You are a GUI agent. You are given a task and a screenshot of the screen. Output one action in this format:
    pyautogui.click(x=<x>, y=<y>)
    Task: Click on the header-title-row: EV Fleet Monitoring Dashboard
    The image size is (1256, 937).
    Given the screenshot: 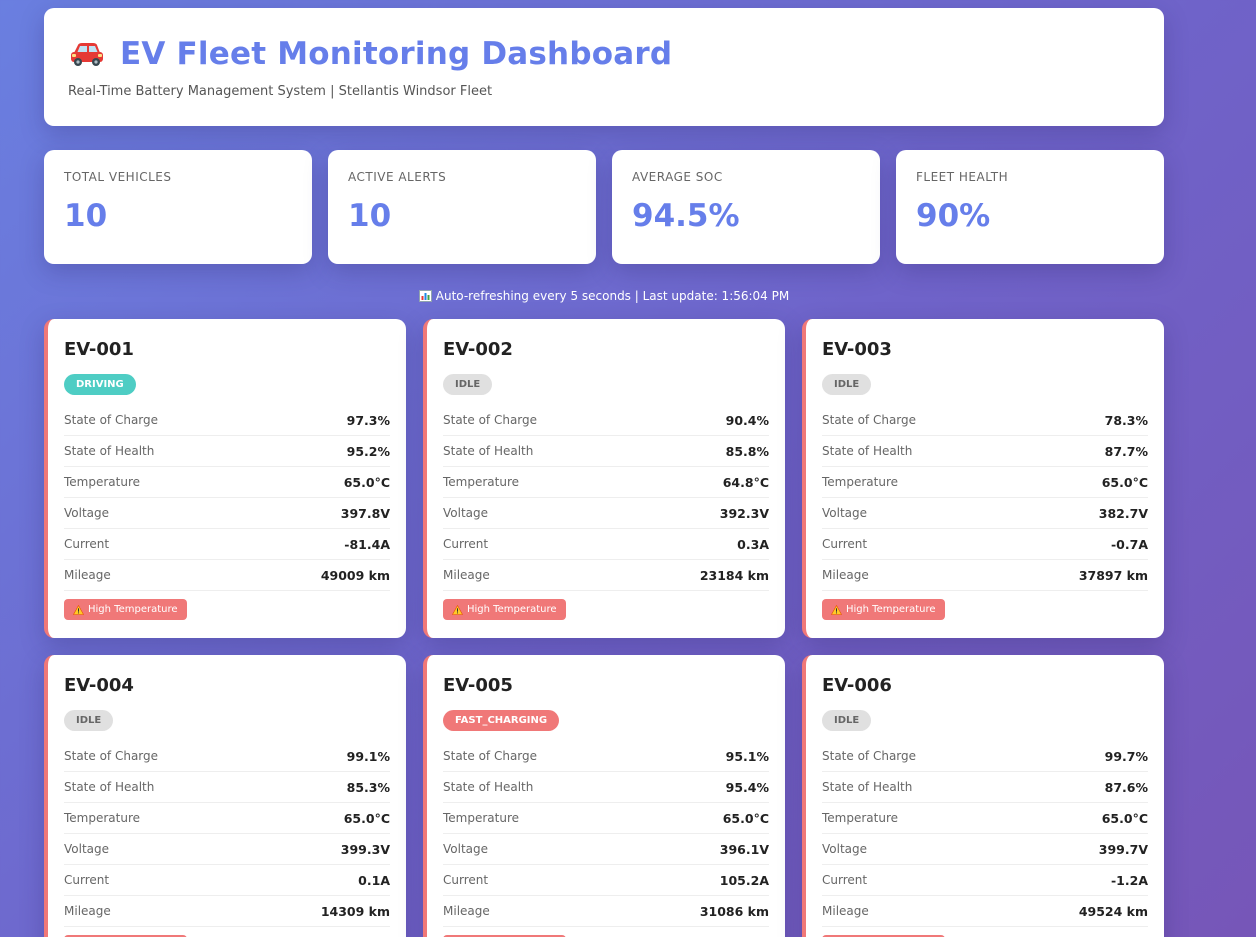 What is the action you would take?
    pyautogui.click(x=604, y=54)
    